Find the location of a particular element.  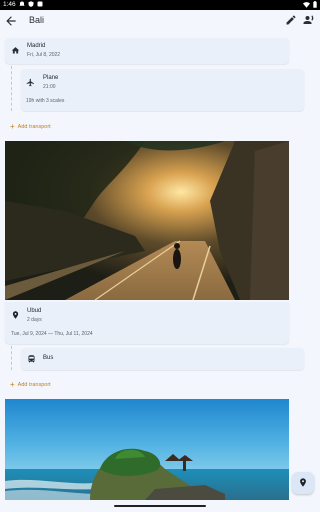

status-icons is located at coordinates (31, 5).